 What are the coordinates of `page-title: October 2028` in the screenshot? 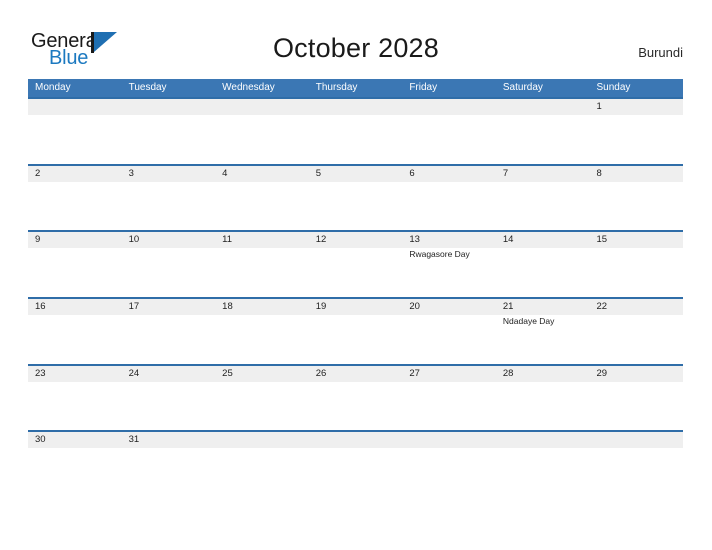 It's located at (355, 48).